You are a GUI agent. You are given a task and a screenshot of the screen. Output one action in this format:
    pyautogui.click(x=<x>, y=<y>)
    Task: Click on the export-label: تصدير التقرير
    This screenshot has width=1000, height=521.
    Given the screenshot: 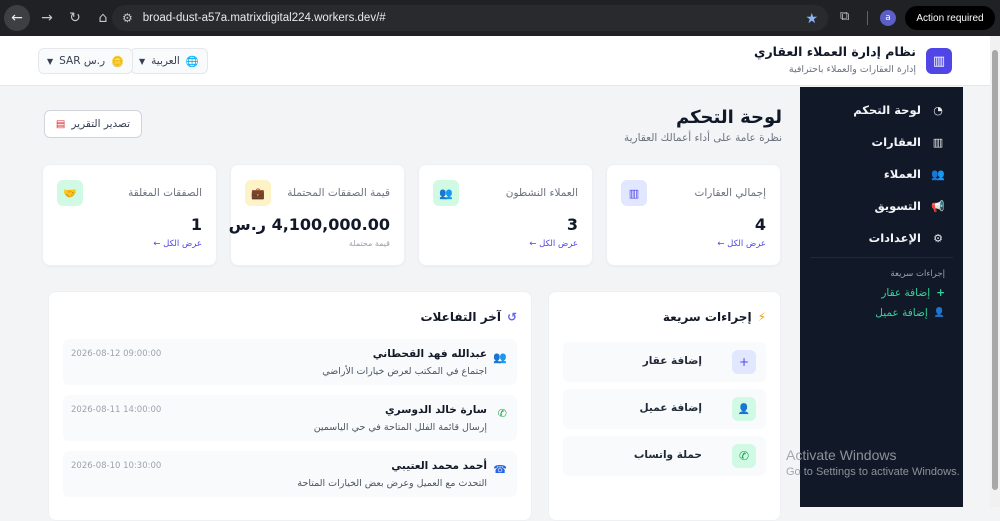 What is the action you would take?
    pyautogui.click(x=101, y=124)
    